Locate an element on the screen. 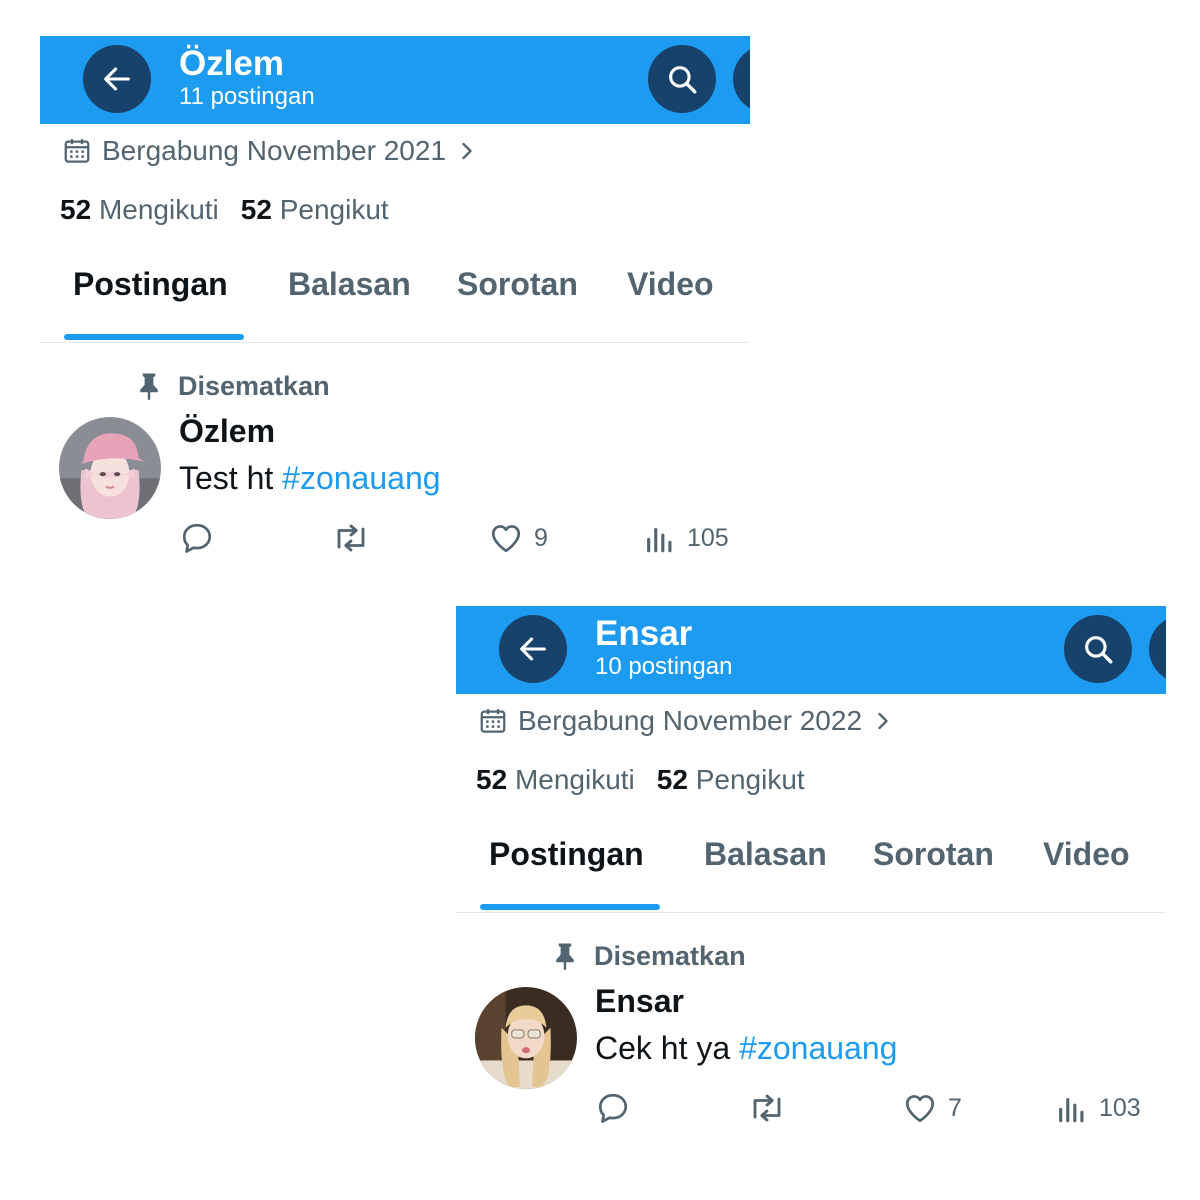 The height and width of the screenshot is (1200, 1200). post-text: Test ht #zonauang is located at coordinates (310, 478).